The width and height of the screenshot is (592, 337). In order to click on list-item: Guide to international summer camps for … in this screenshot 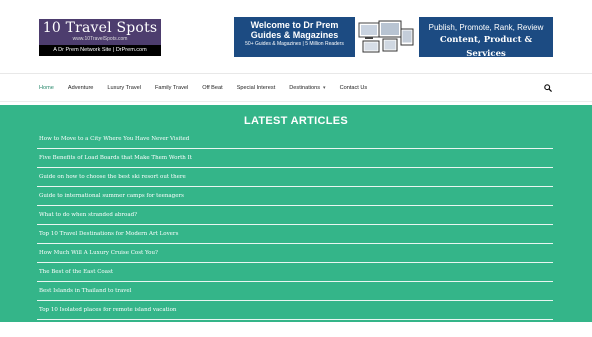, I will do `click(295, 196)`.